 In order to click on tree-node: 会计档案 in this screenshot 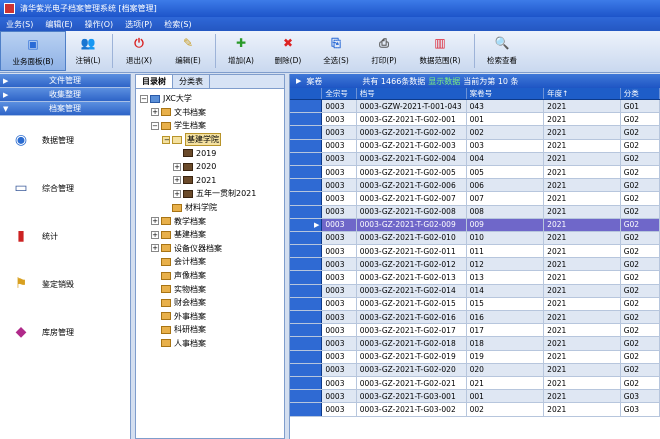, I will do `click(212, 262)`.